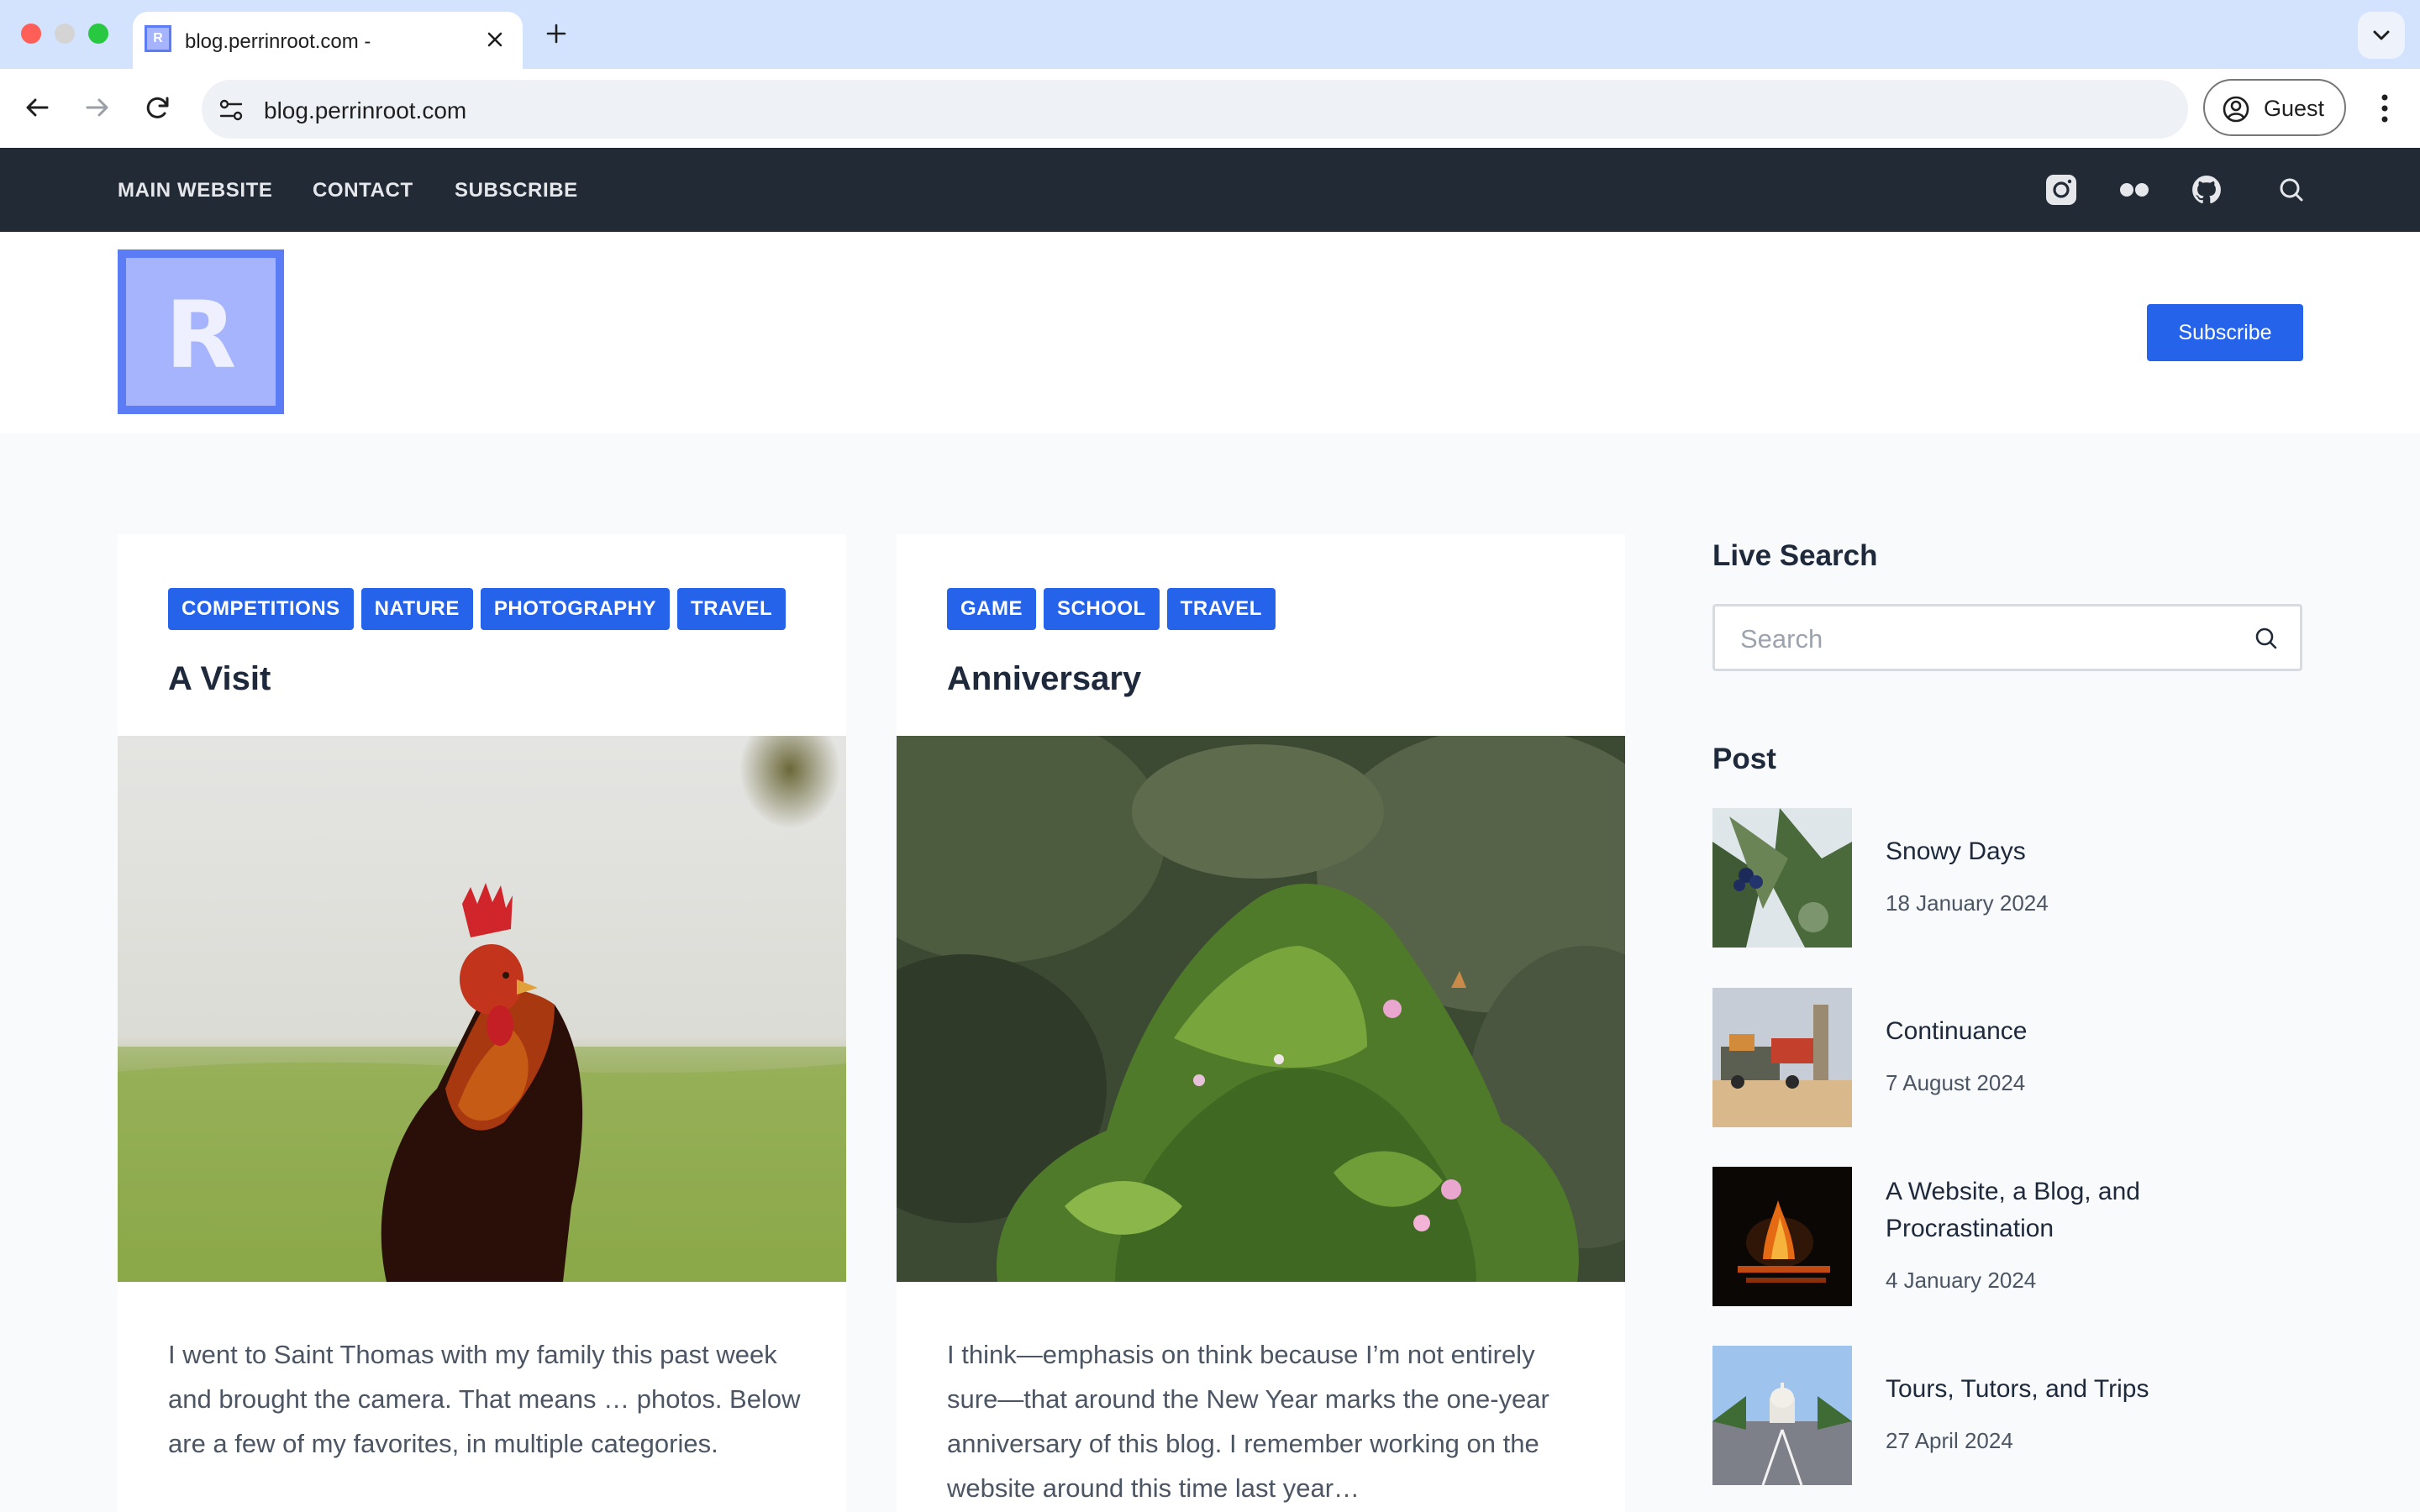 This screenshot has height=1512, width=2420. I want to click on sidebar-post-title: Snowy Days, so click(2087, 851).